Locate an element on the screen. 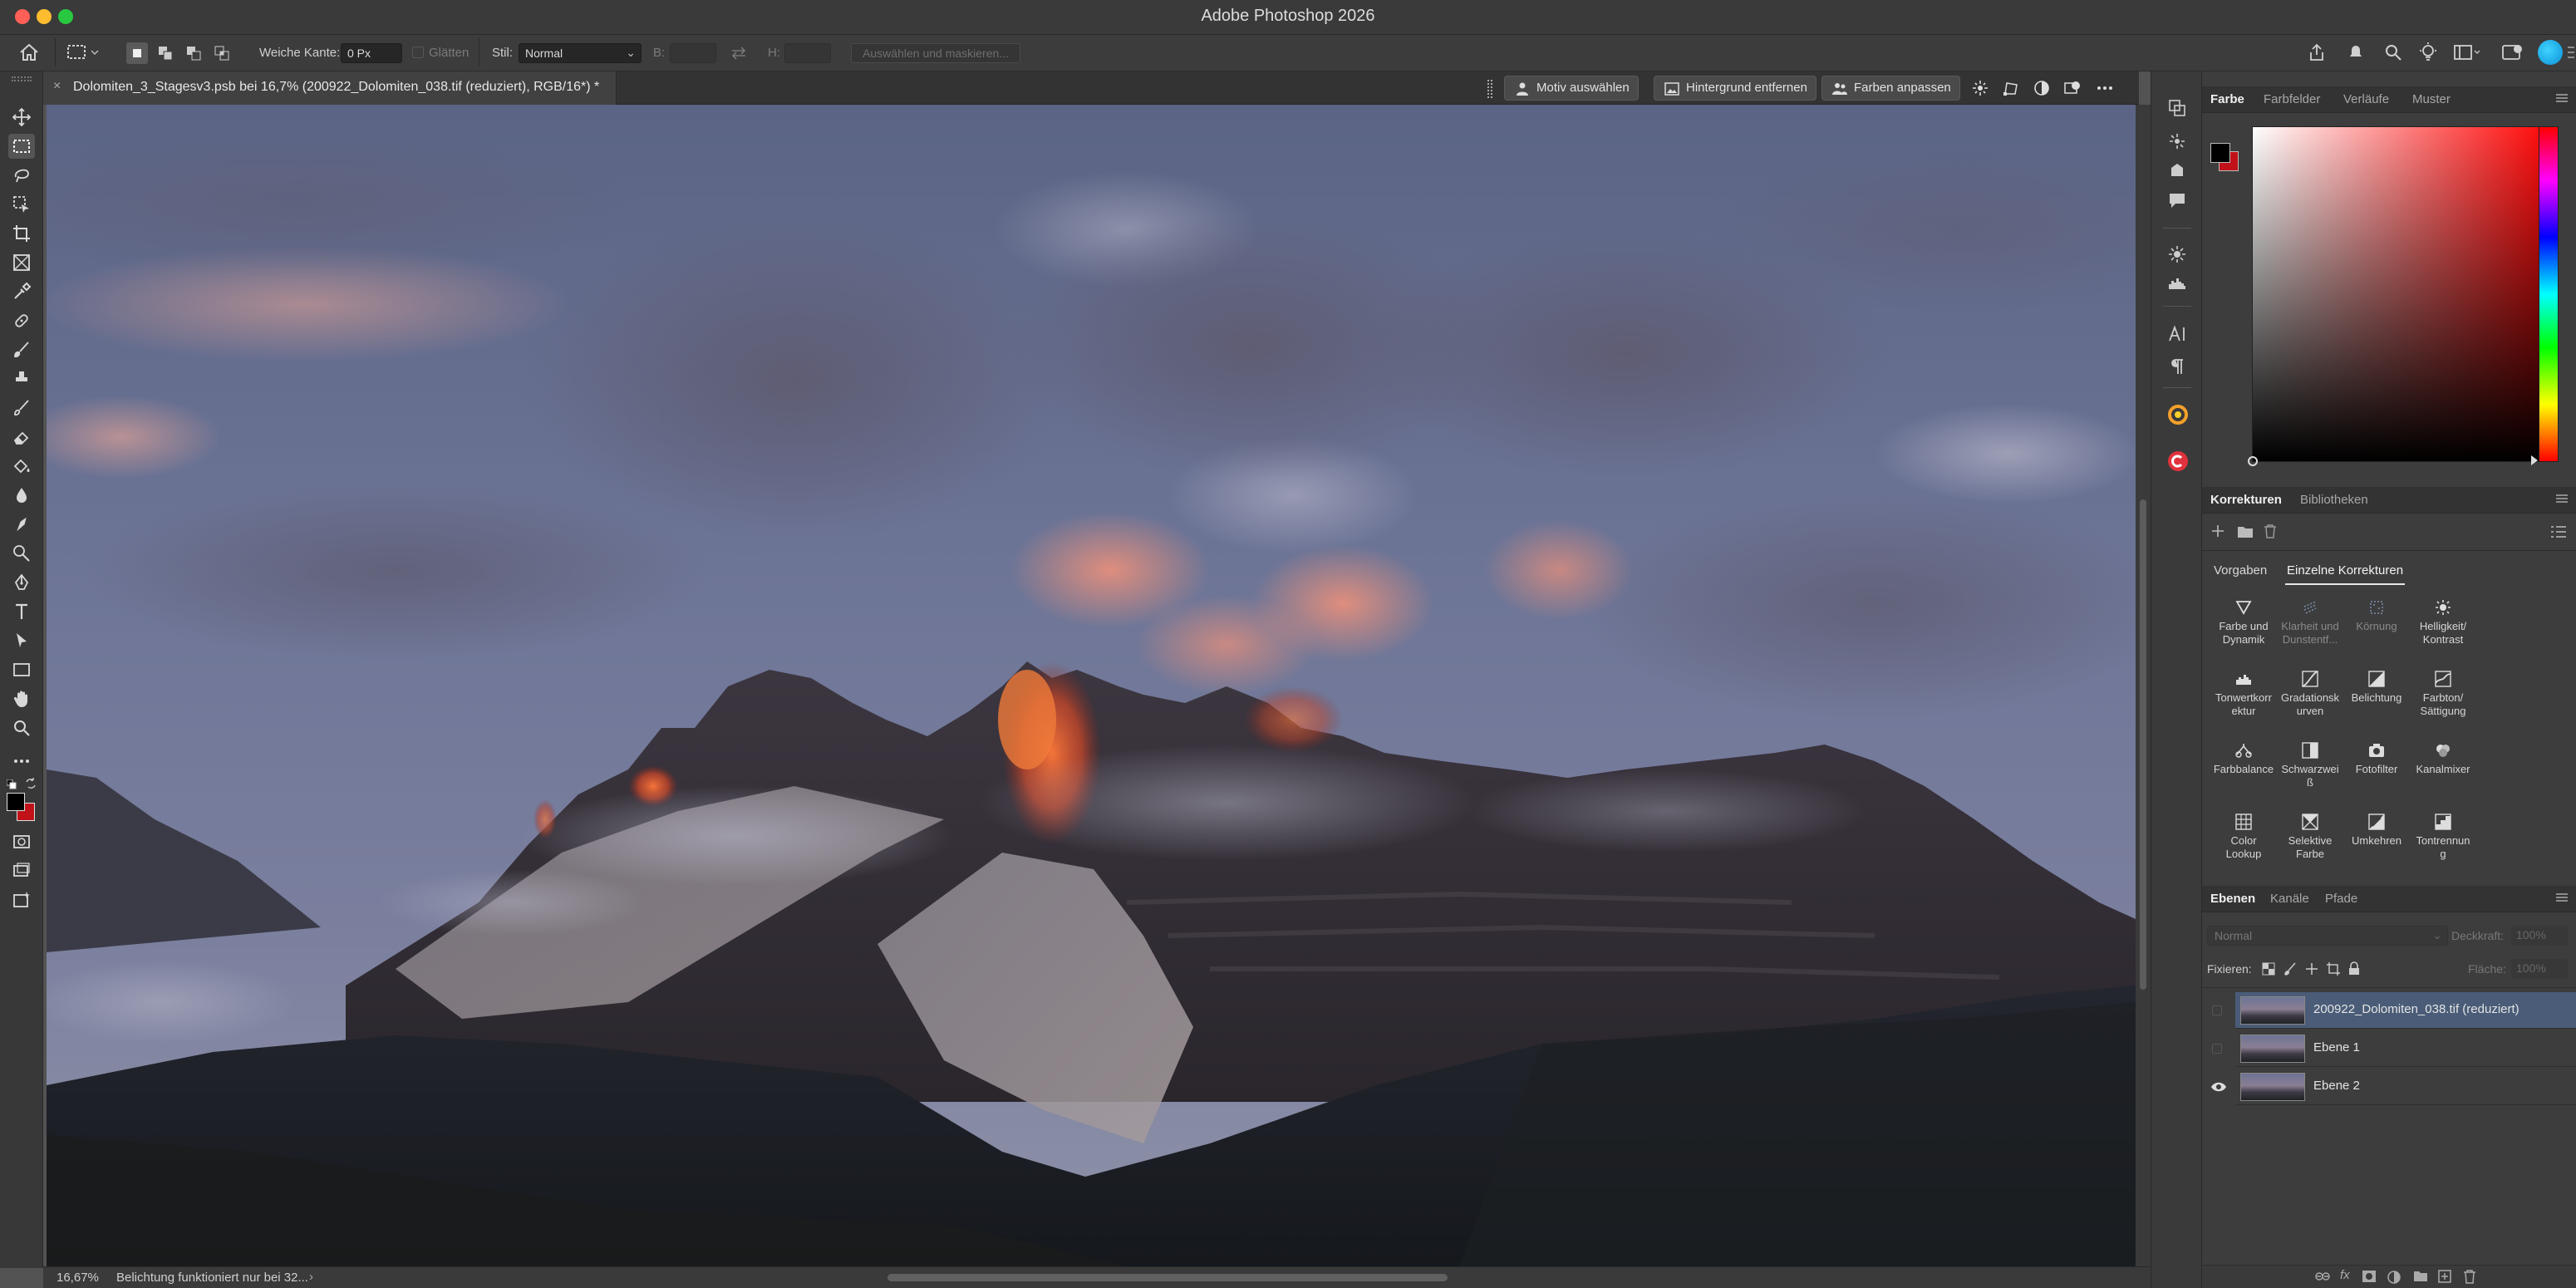 This screenshot has width=2576, height=1288. adjustment-item: Umkehren is located at coordinates (2377, 830).